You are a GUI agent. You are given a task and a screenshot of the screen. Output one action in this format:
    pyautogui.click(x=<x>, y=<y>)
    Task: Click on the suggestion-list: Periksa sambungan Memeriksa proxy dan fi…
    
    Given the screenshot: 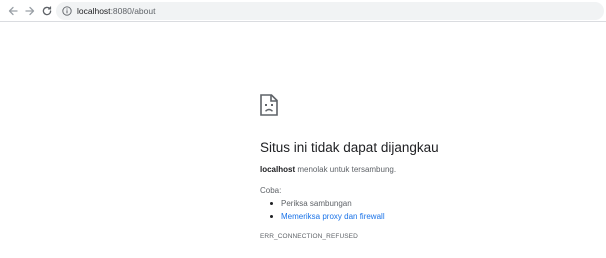 What is the action you would take?
    pyautogui.click(x=326, y=211)
    